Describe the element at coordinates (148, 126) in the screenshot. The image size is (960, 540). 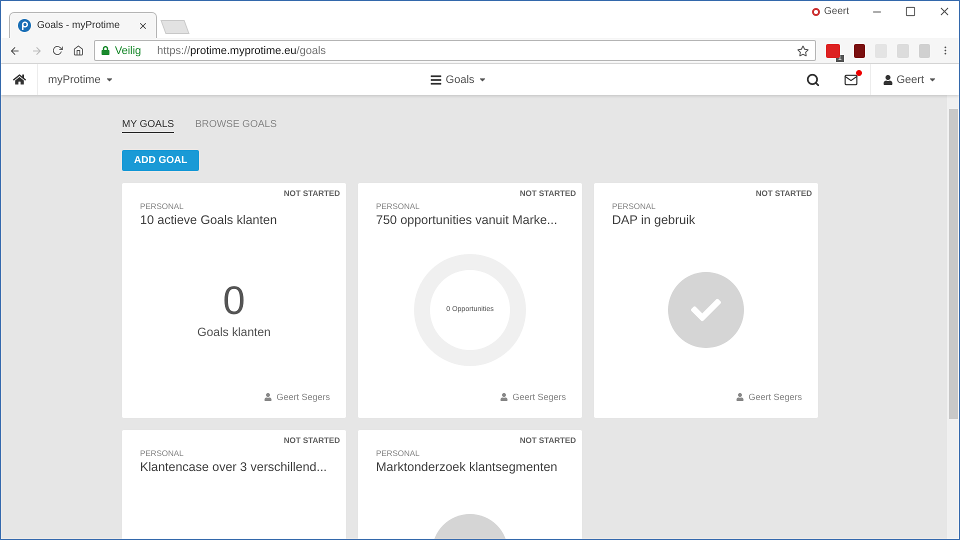
I see `goals-tab: MY GOALS` at that location.